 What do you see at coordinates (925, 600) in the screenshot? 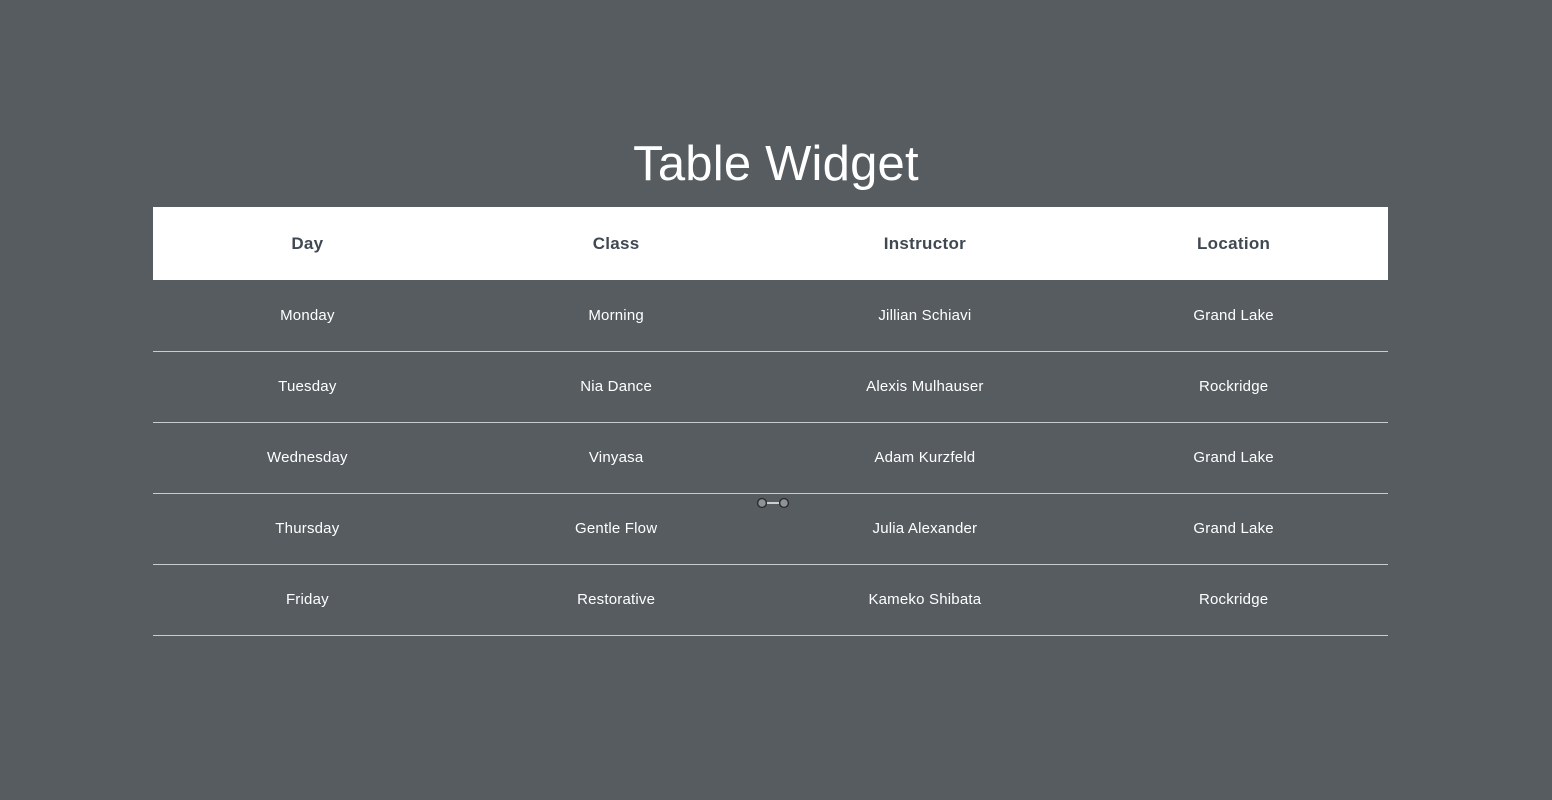
I see `cell-instructor: Kameko Shibata` at bounding box center [925, 600].